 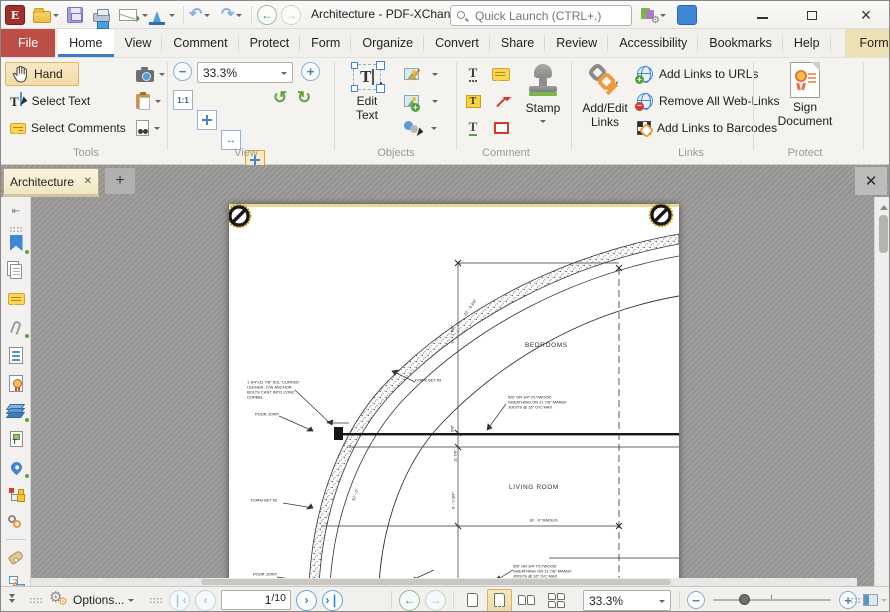 What do you see at coordinates (409, 600) in the screenshot?
I see `previous-view-button: ←` at bounding box center [409, 600].